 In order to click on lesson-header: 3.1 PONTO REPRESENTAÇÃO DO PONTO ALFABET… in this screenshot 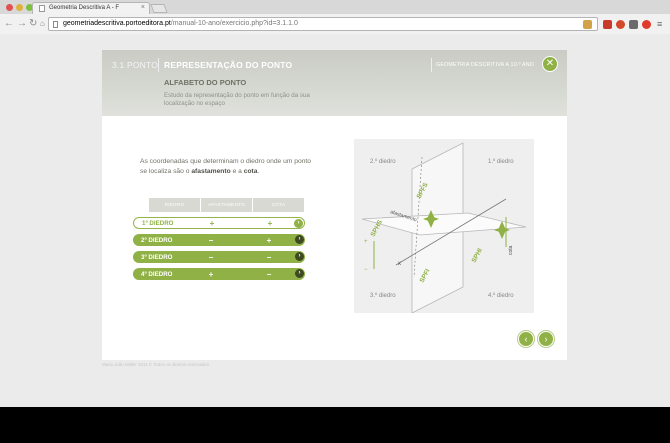, I will do `click(334, 83)`.